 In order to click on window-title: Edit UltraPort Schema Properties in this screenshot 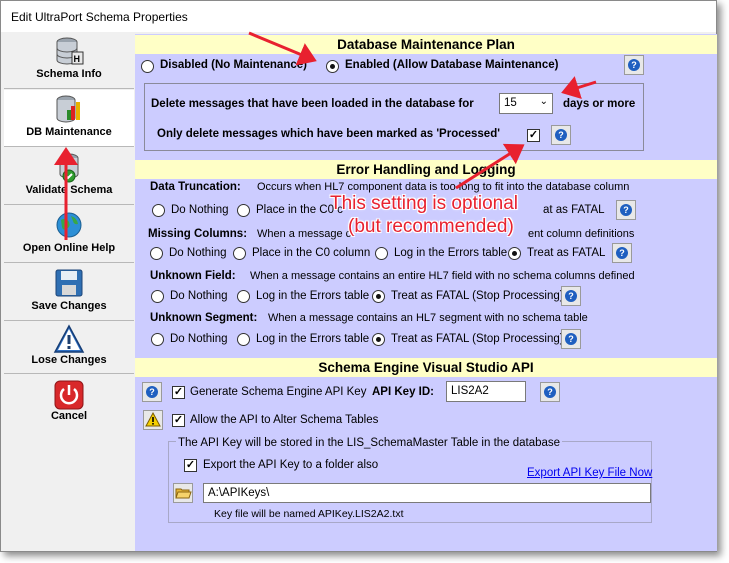, I will do `click(99, 17)`.